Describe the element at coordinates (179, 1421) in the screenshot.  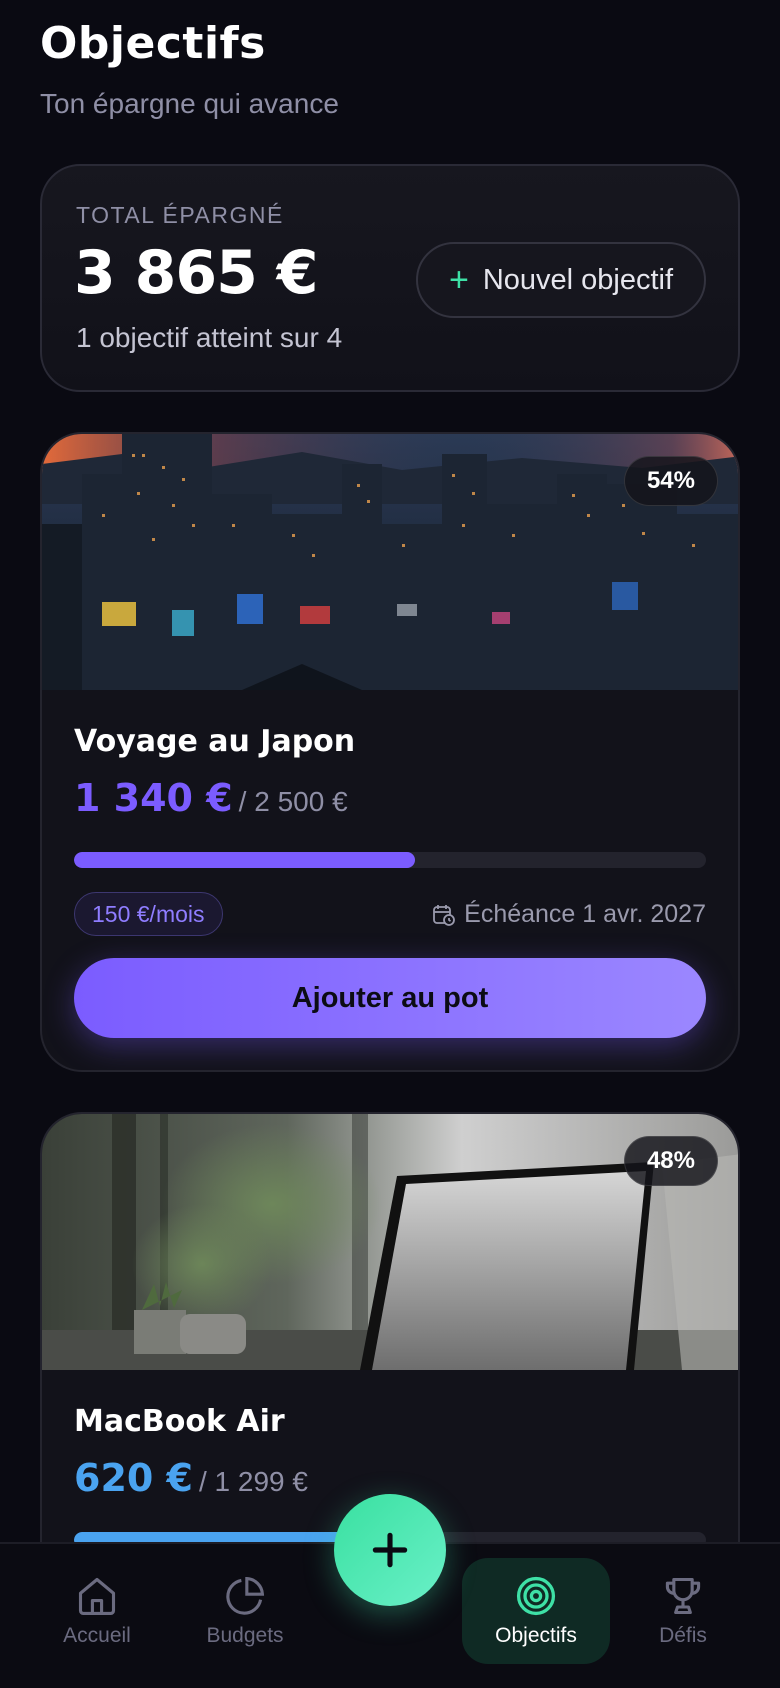
I see `goal-name: MacBook Air` at that location.